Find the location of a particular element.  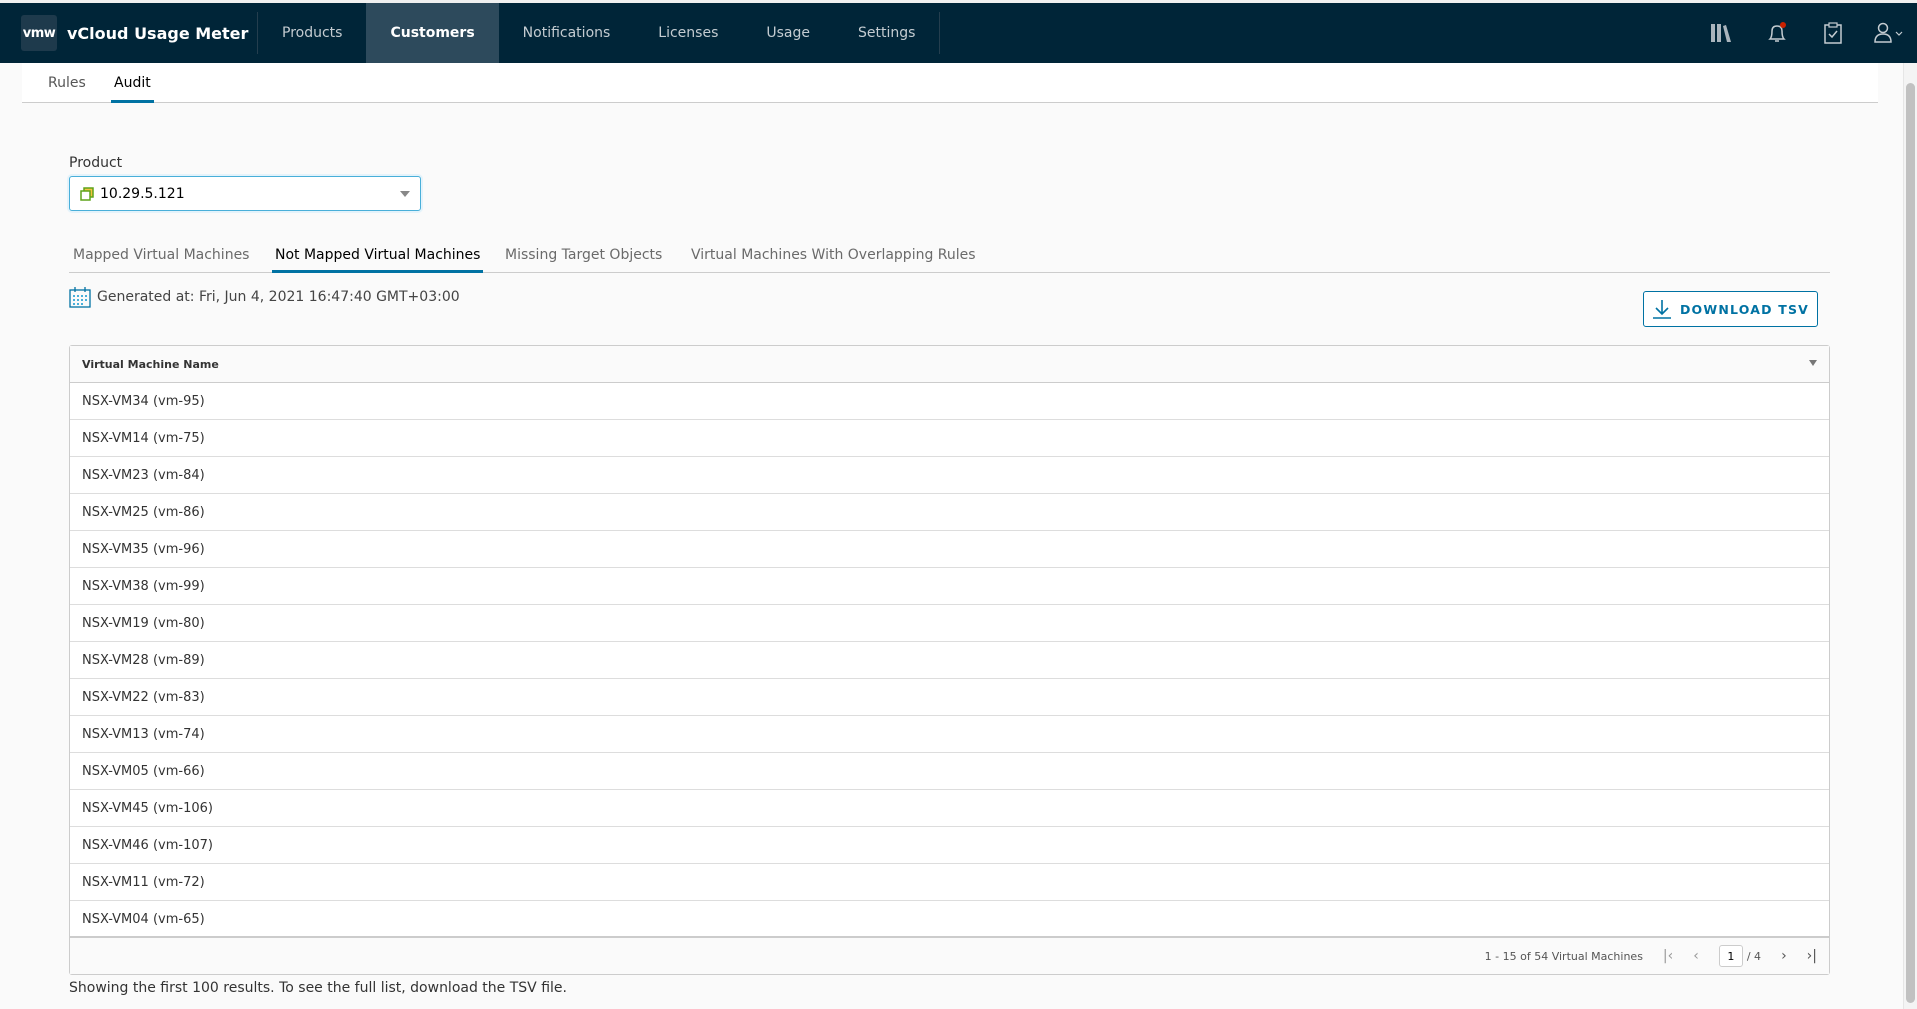

tab-not-mapped-vms: Not Mapped Virtual Machines is located at coordinates (378, 255).